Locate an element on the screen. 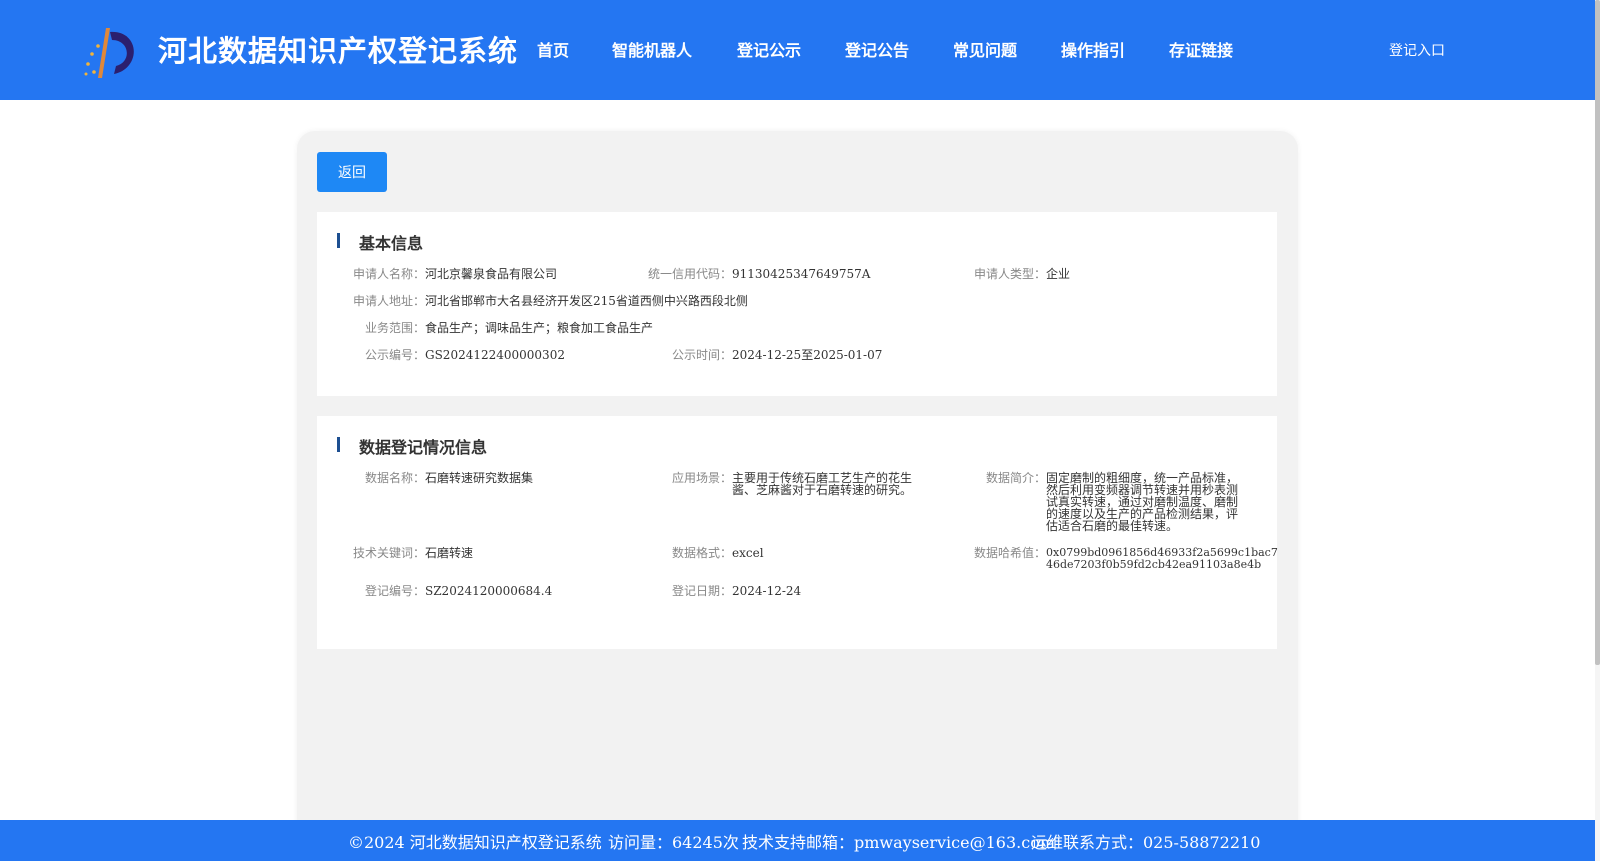 The height and width of the screenshot is (861, 1600). footer-copyright: ©2024 河北数据知识产权登记系统 is located at coordinates (475, 842).